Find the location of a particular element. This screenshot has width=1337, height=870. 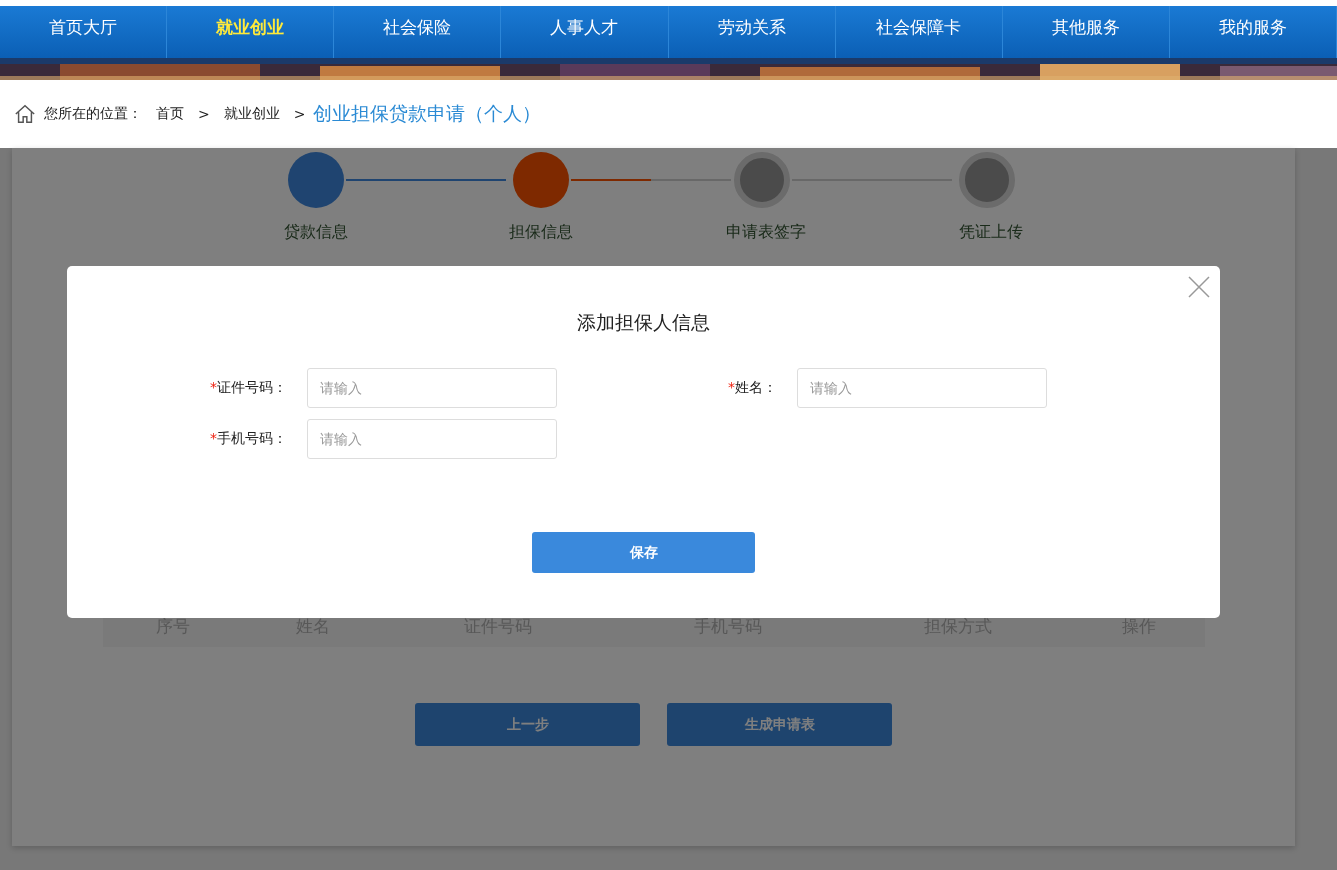

field-label: *姓名： is located at coordinates (753, 388).